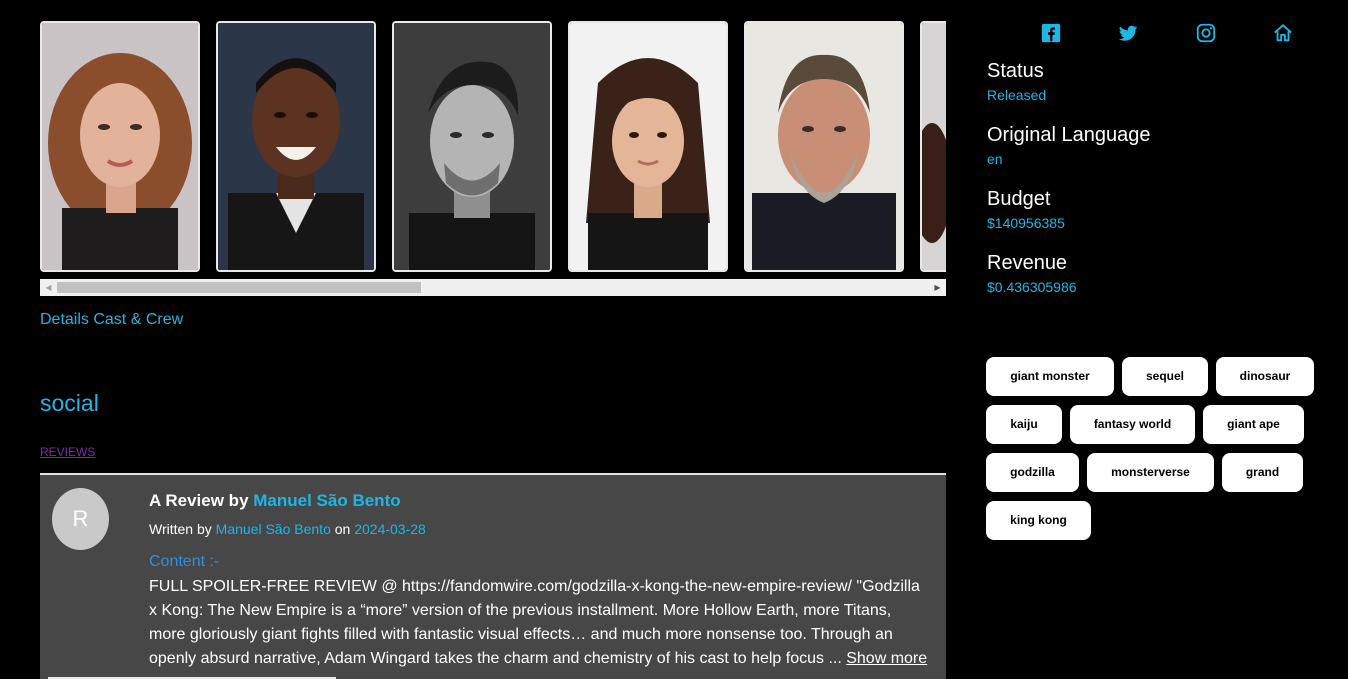  I want to click on cast-photo-partial, so click(933, 146).